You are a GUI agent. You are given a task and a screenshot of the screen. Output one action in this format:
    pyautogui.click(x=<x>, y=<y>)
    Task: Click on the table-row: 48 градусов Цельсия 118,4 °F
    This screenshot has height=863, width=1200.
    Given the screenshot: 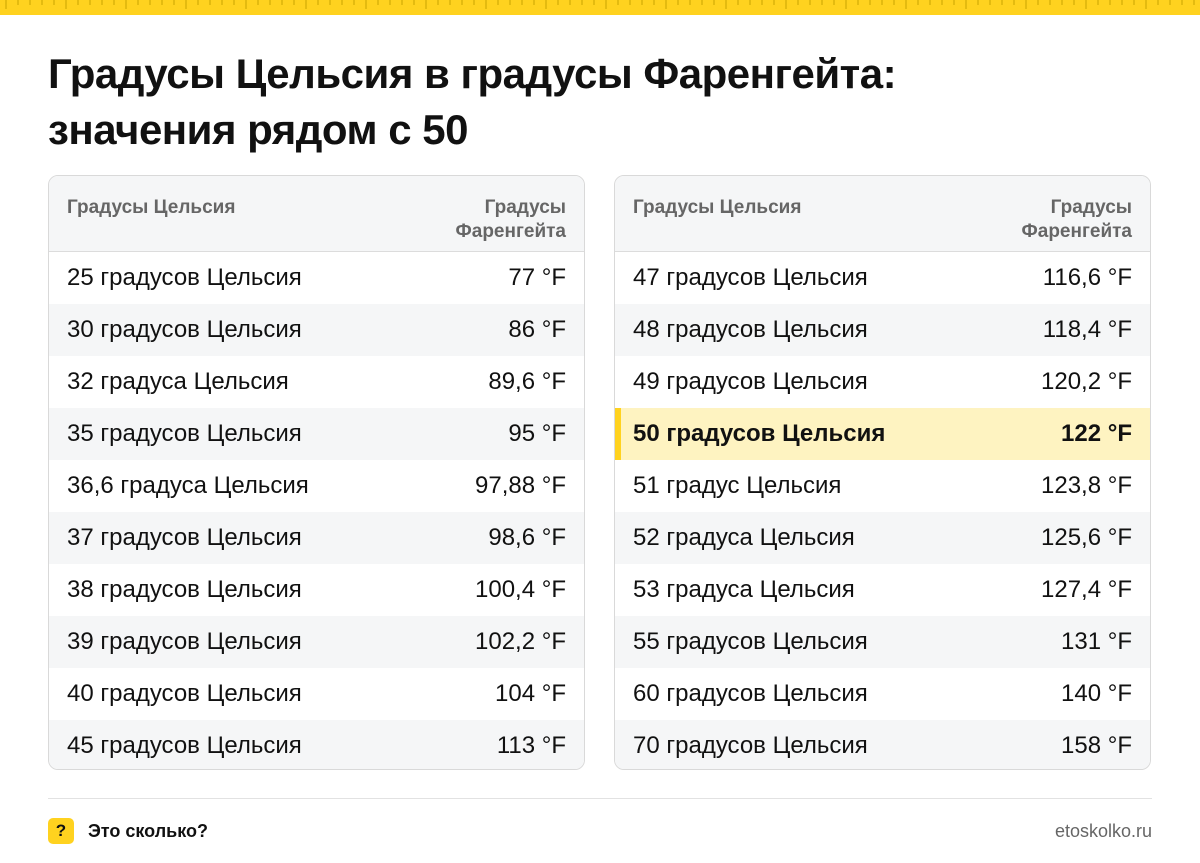 What is the action you would take?
    pyautogui.click(x=882, y=330)
    